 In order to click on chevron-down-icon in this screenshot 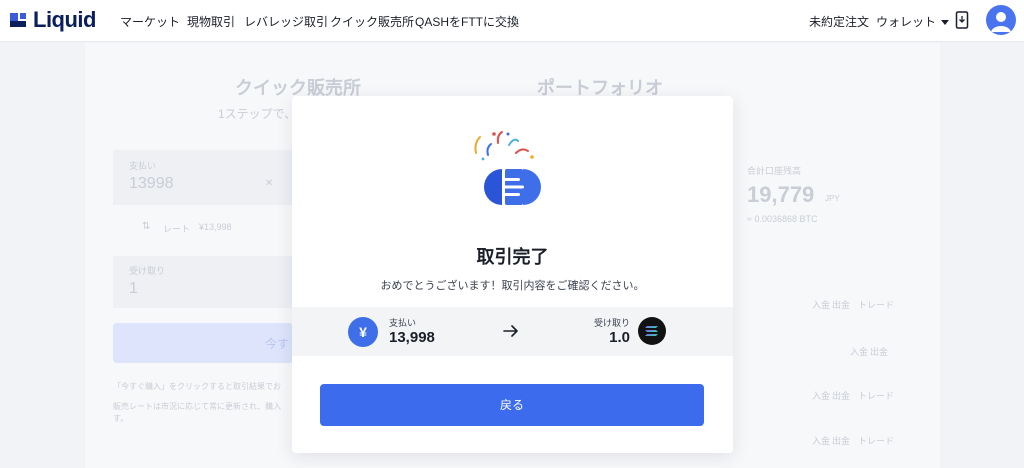, I will do `click(945, 23)`.